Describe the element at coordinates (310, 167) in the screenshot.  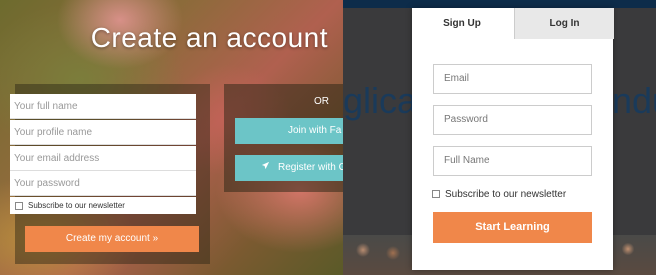
I see `register-google-label: Register with G` at that location.